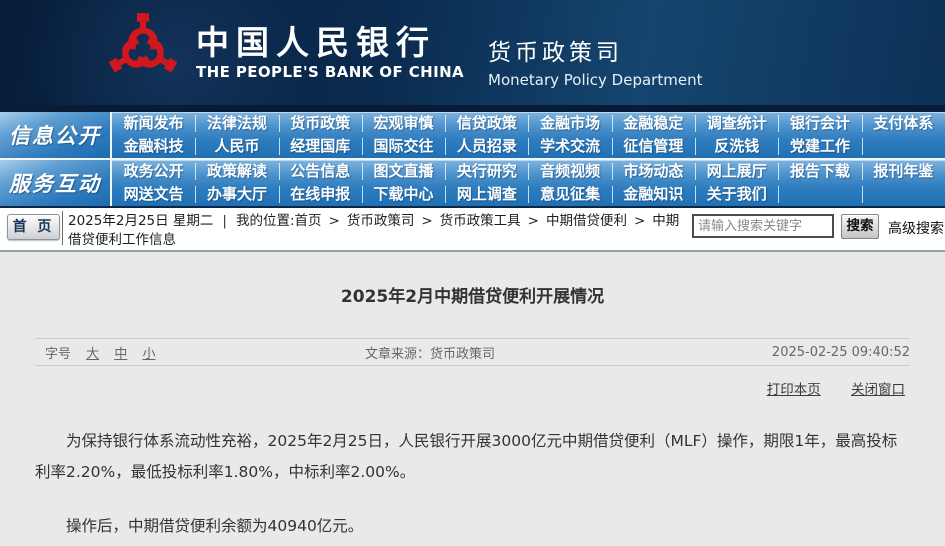  What do you see at coordinates (736, 123) in the screenshot?
I see `nav-item: 调查统计` at bounding box center [736, 123].